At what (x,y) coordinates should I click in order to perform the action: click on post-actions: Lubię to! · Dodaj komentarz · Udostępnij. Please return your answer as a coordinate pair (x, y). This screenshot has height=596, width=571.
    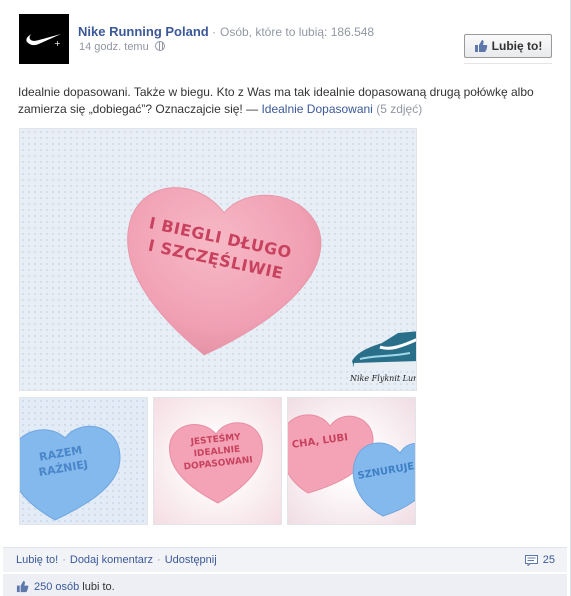
    Looking at the image, I should click on (116, 560).